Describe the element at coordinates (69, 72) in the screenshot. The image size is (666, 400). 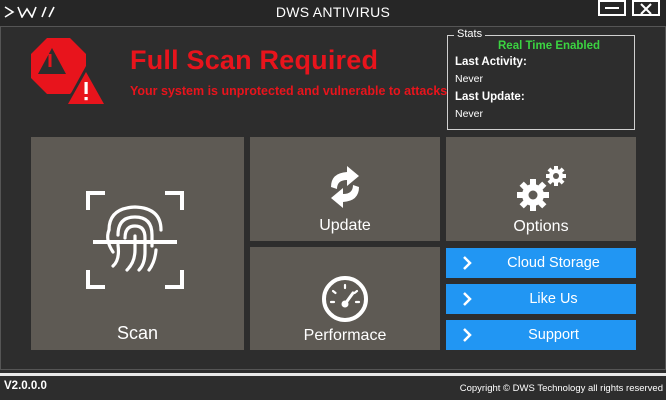
I see `warning-icon` at that location.